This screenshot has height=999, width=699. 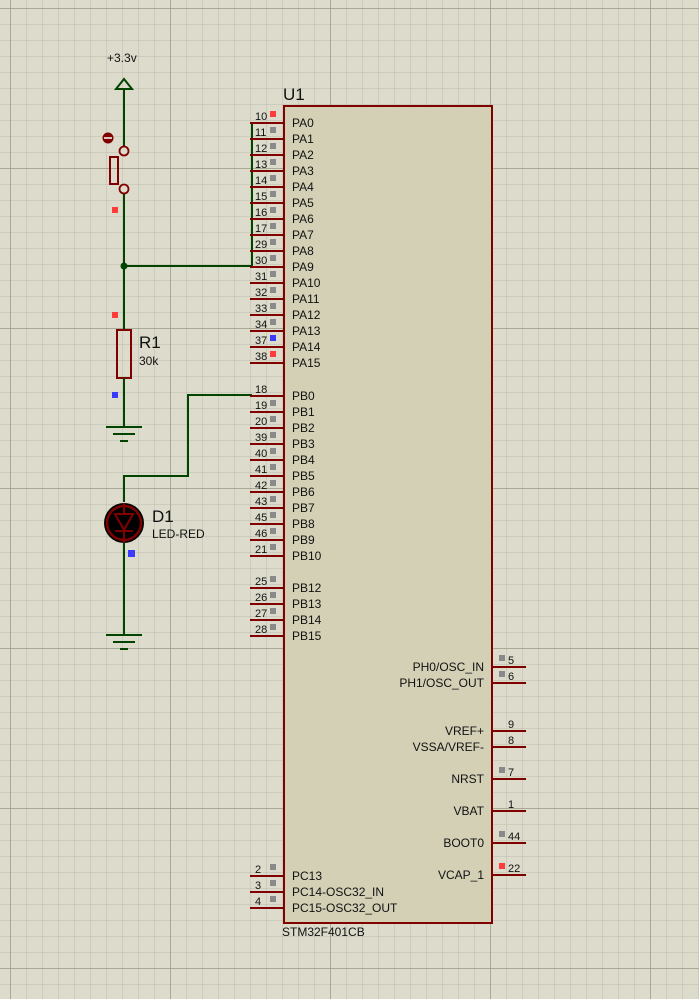 I want to click on pin-number: 19, so click(x=261, y=406).